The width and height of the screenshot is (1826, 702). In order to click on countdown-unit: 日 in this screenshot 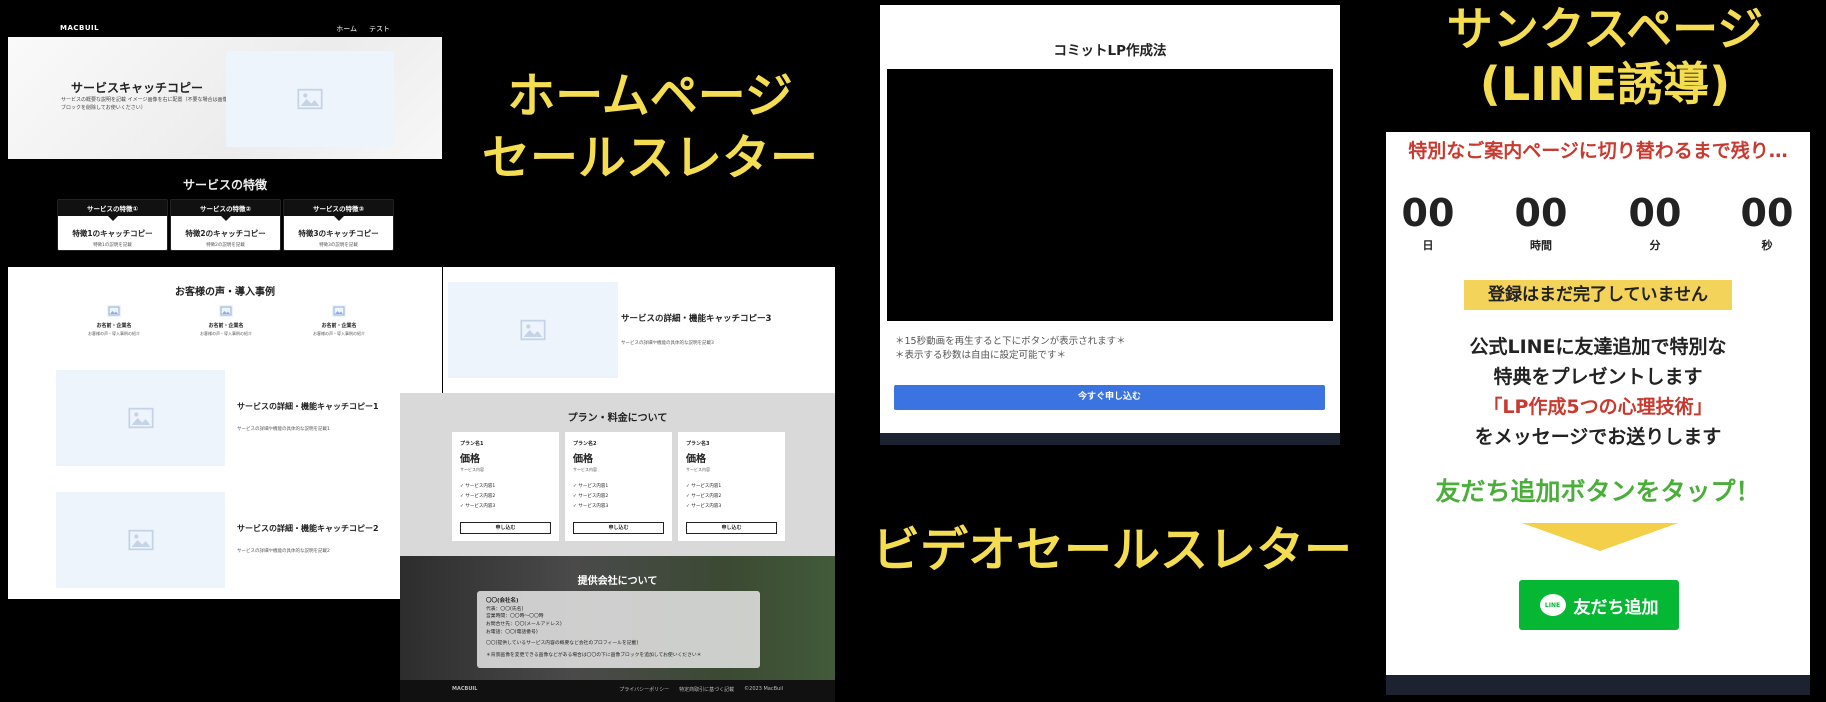, I will do `click(1428, 245)`.